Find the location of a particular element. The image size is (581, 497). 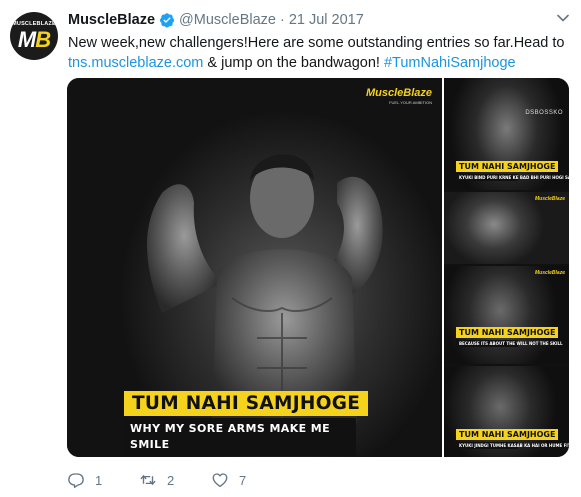

chevron-down-icon is located at coordinates (563, 18).